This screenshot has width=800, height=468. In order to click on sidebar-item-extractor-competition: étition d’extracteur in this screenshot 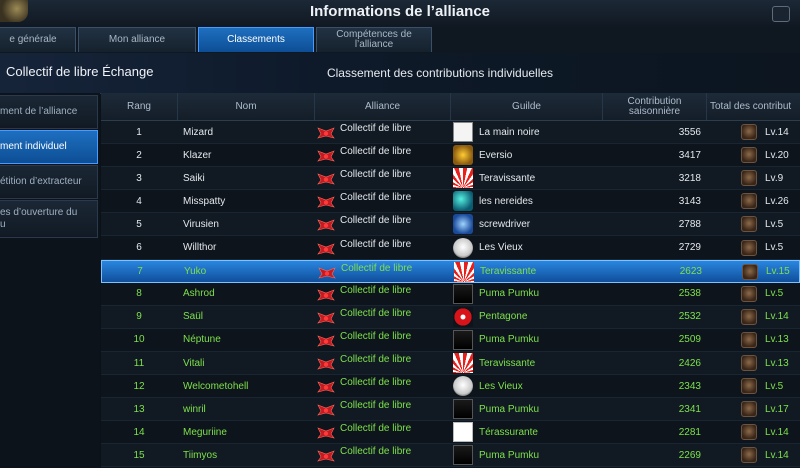, I will do `click(49, 182)`.